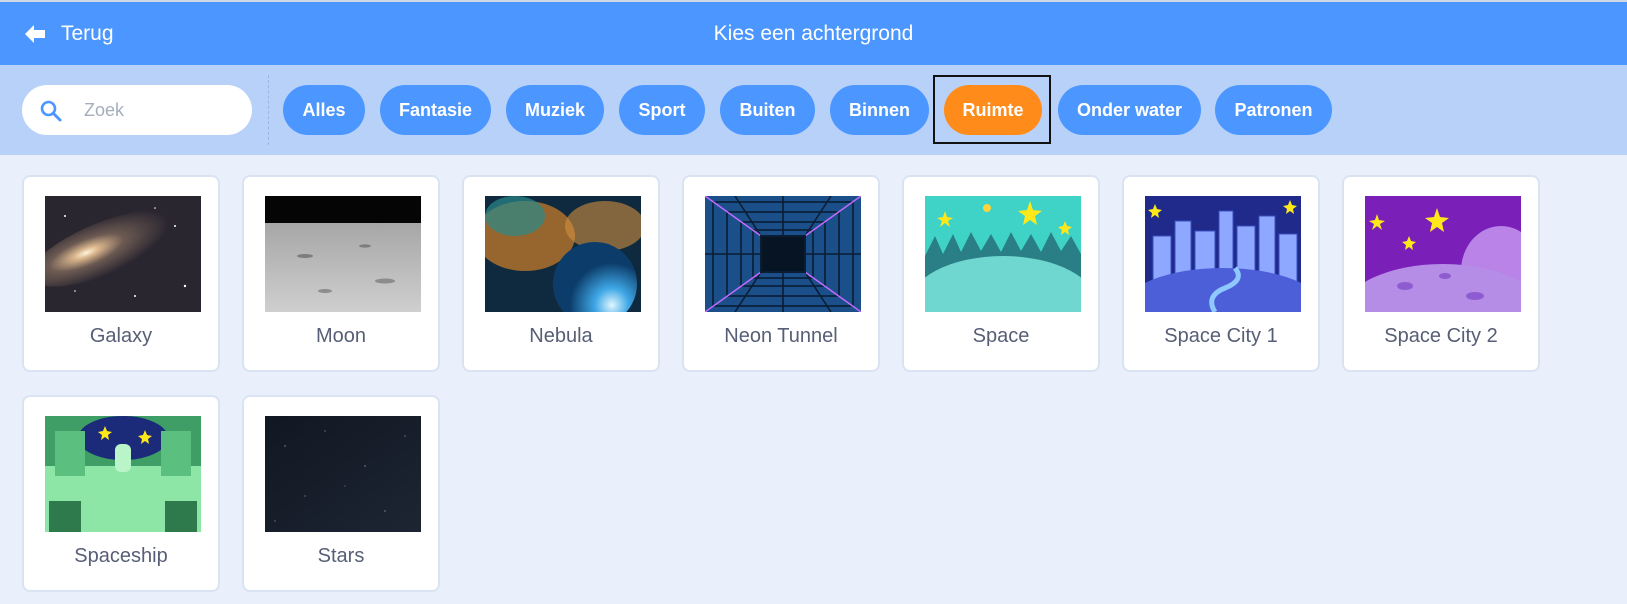 The width and height of the screenshot is (1627, 604). I want to click on stars-thumbnail, so click(343, 474).